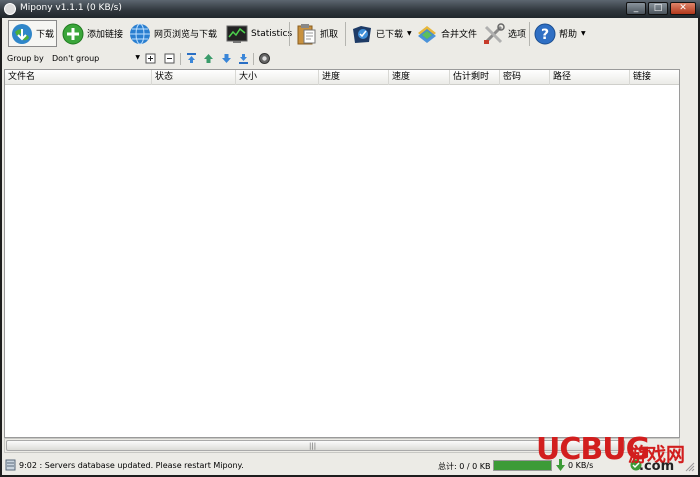 The width and height of the screenshot is (700, 477). Describe the element at coordinates (186, 35) in the screenshot. I see `browse-download-label: 网页浏览与下载` at that location.